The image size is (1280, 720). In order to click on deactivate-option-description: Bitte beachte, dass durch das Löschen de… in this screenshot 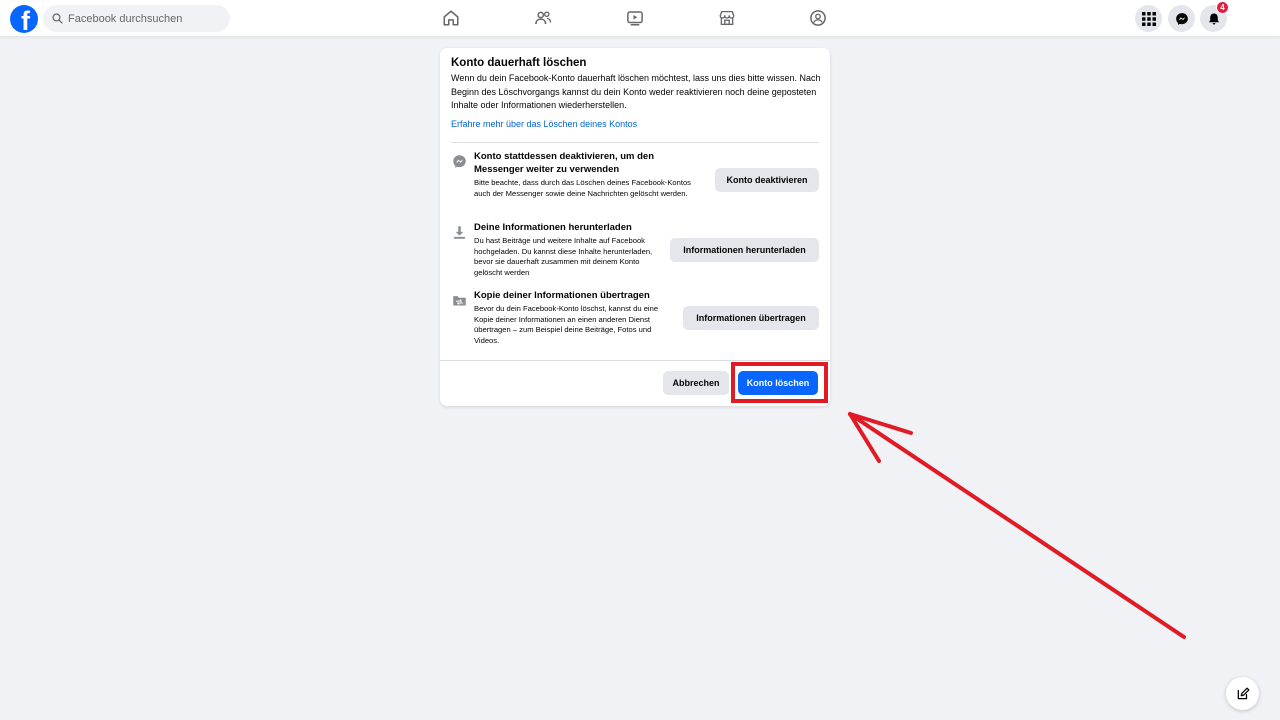, I will do `click(582, 188)`.